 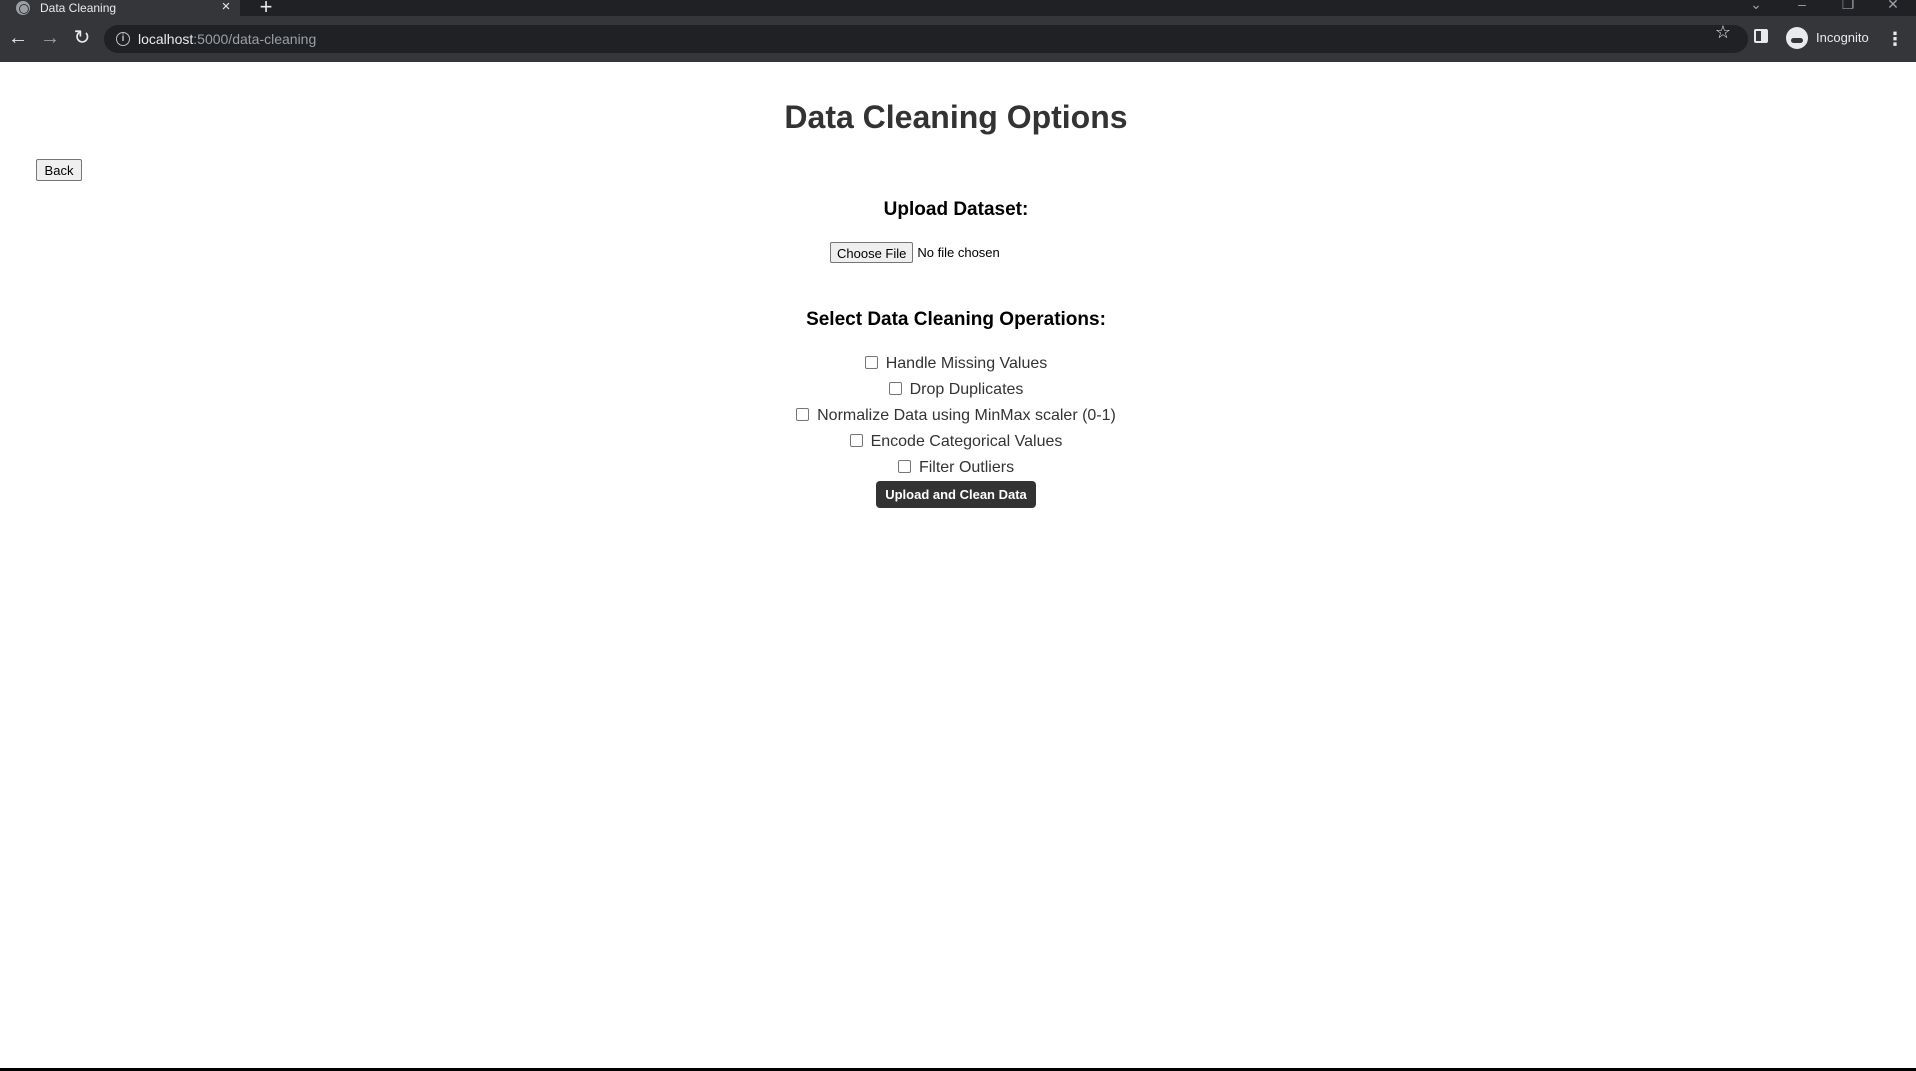 What do you see at coordinates (18, 38) in the screenshot?
I see `back-arrow-icon: ←` at bounding box center [18, 38].